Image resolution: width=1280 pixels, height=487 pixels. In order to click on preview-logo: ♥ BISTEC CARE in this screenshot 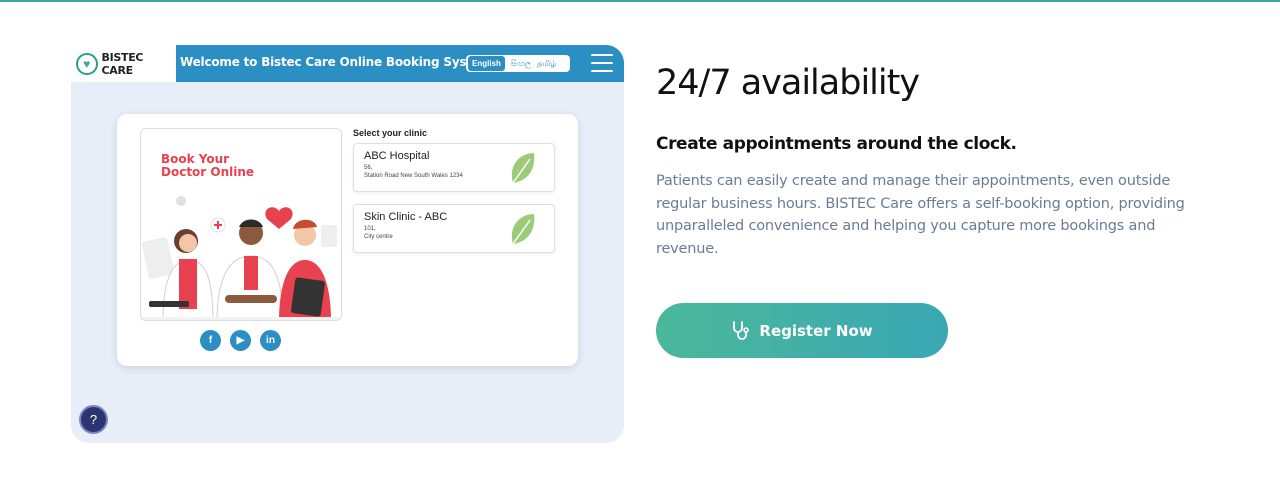, I will do `click(123, 63)`.